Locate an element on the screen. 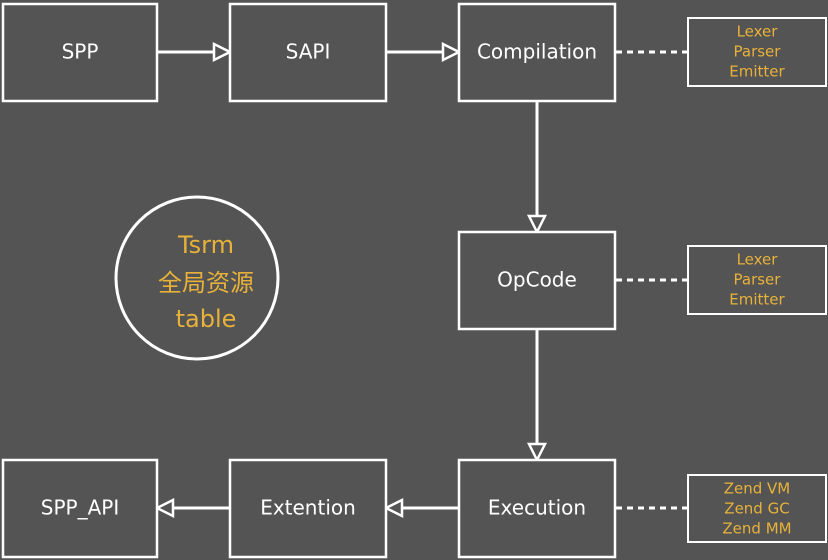 The width and height of the screenshot is (828, 560). node-label: SAPI is located at coordinates (308, 52).